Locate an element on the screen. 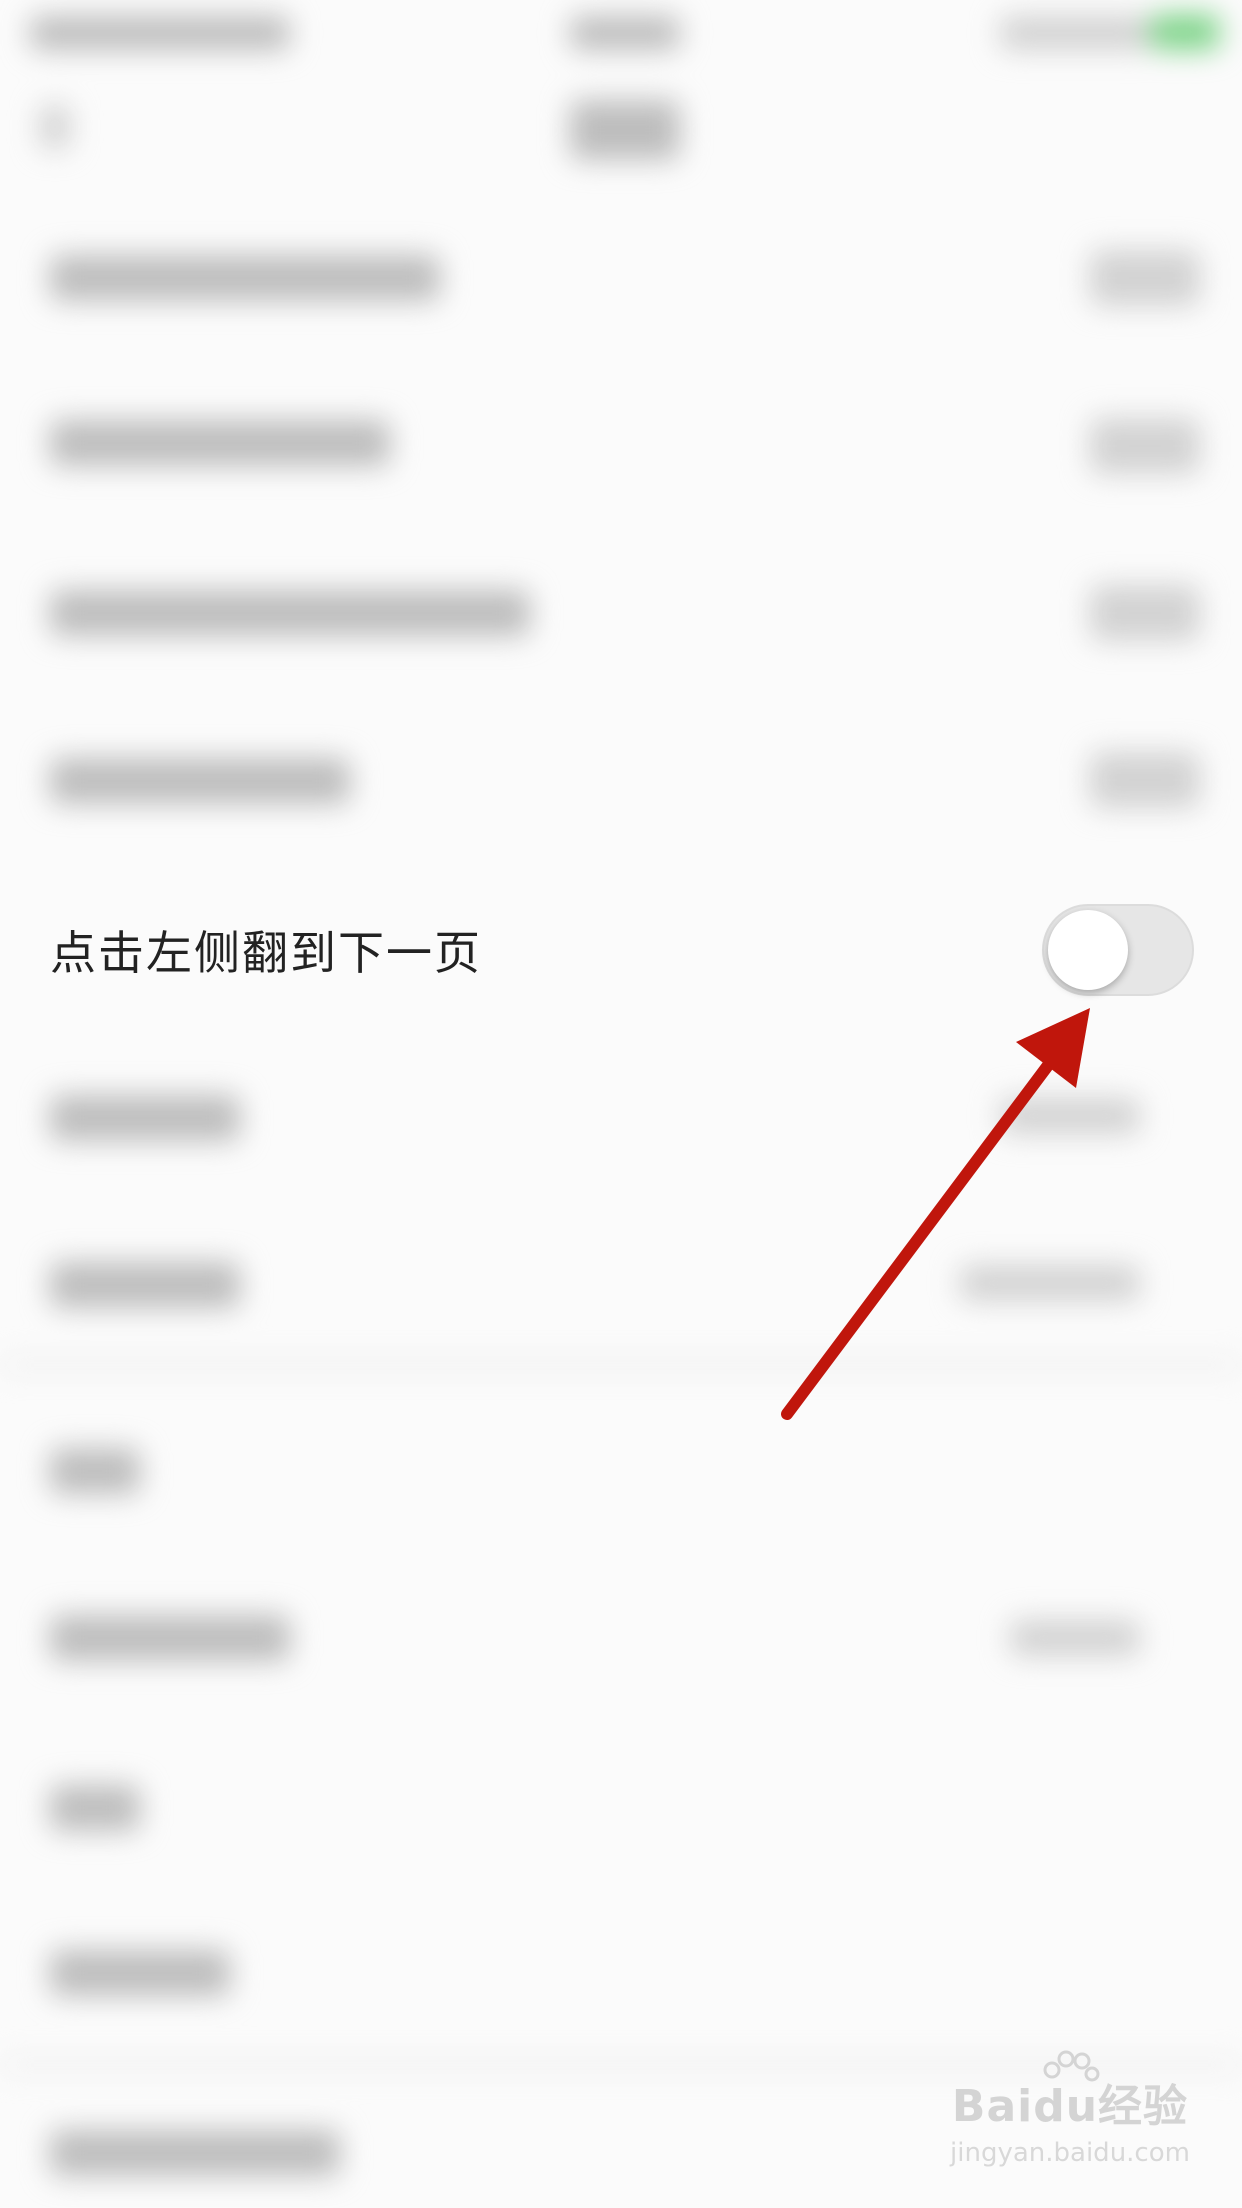 This screenshot has width=1242, height=2208. arrow-head is located at coordinates (1053, 1048).